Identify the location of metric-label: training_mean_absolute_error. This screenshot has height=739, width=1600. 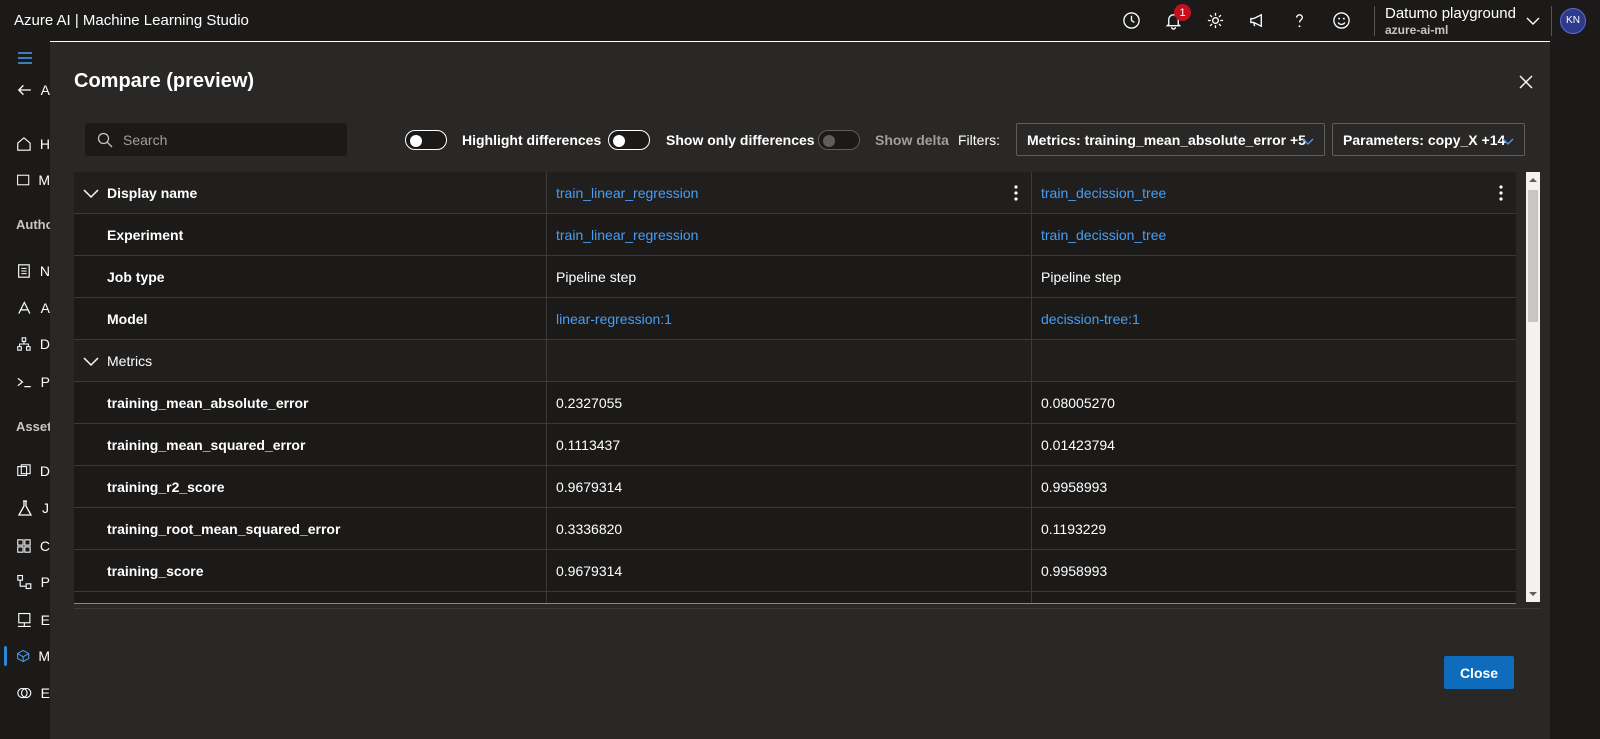
(208, 402).